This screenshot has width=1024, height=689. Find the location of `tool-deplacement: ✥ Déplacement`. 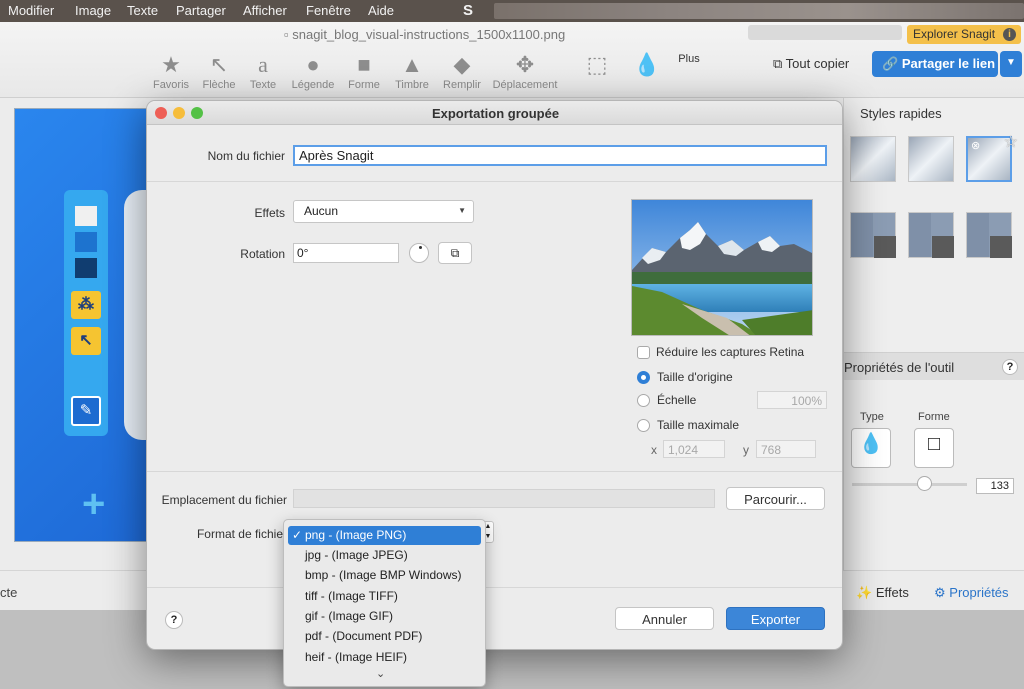

tool-deplacement: ✥ Déplacement is located at coordinates (525, 71).